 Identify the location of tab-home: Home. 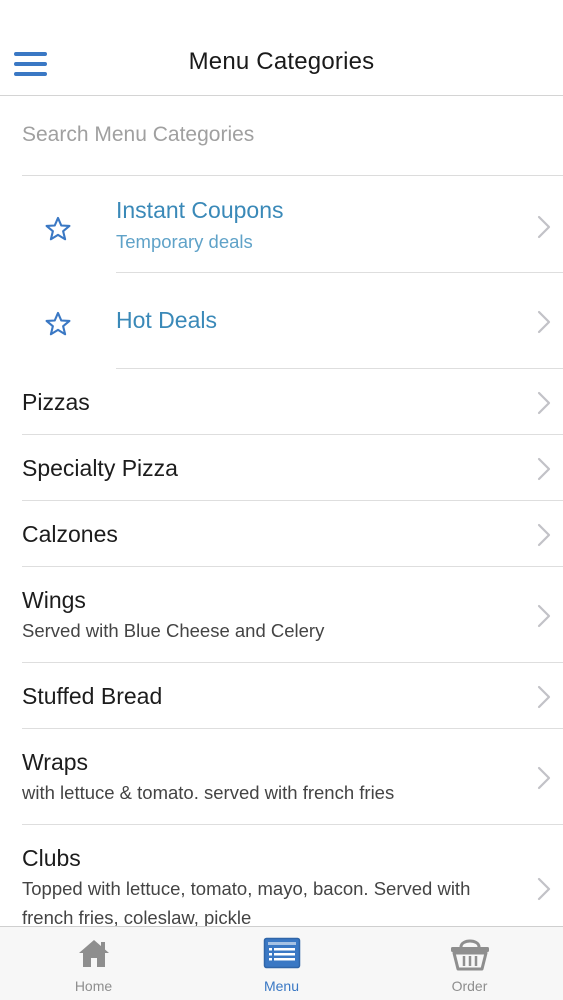
(93, 963).